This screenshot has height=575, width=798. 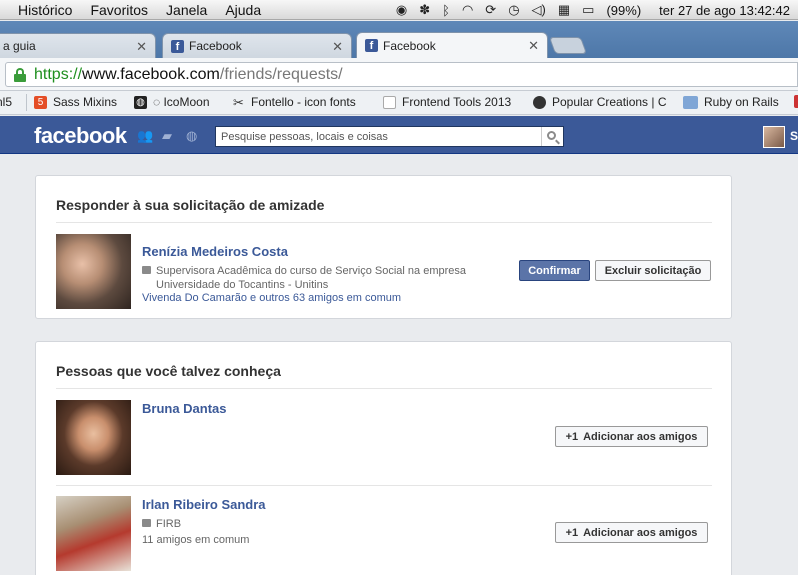 I want to click on wifi-icon: ◠, so click(x=467, y=10).